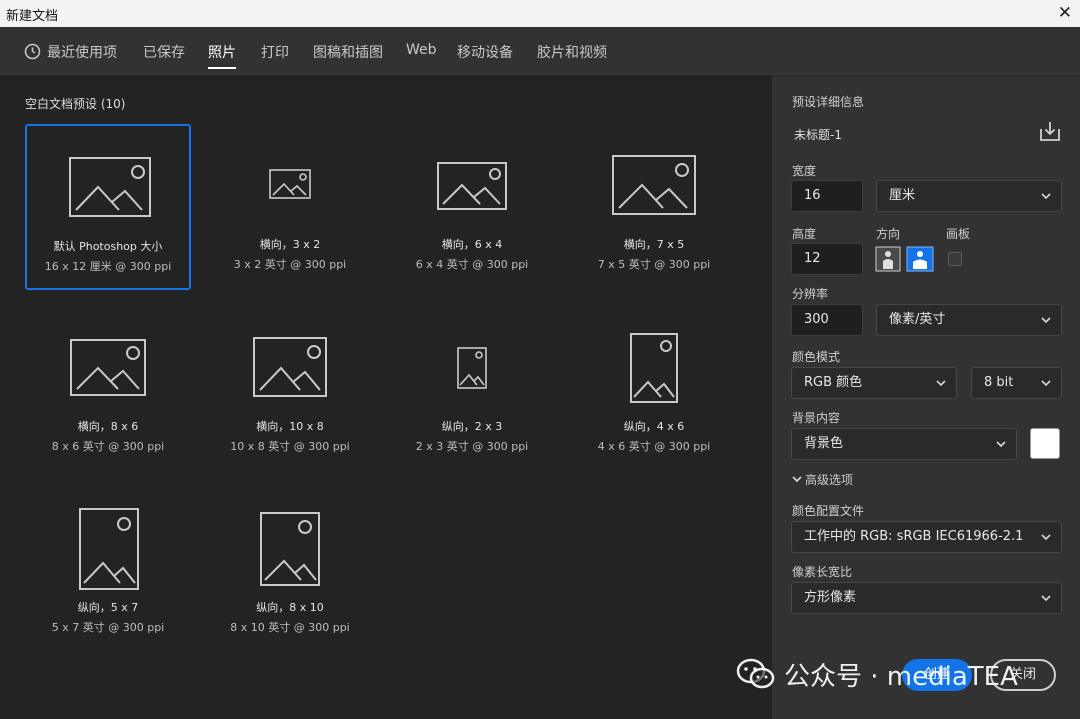 The width and height of the screenshot is (1080, 719). Describe the element at coordinates (70, 52) in the screenshot. I see `tab-recent: 最近使用项` at that location.